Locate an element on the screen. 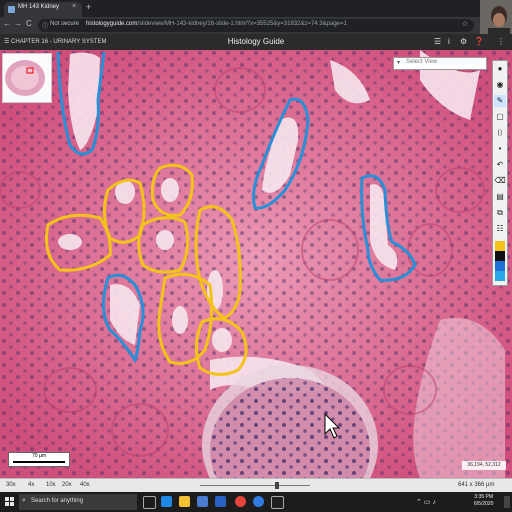 The height and width of the screenshot is (512, 512). thumbnail-image is located at coordinates (25, 78).